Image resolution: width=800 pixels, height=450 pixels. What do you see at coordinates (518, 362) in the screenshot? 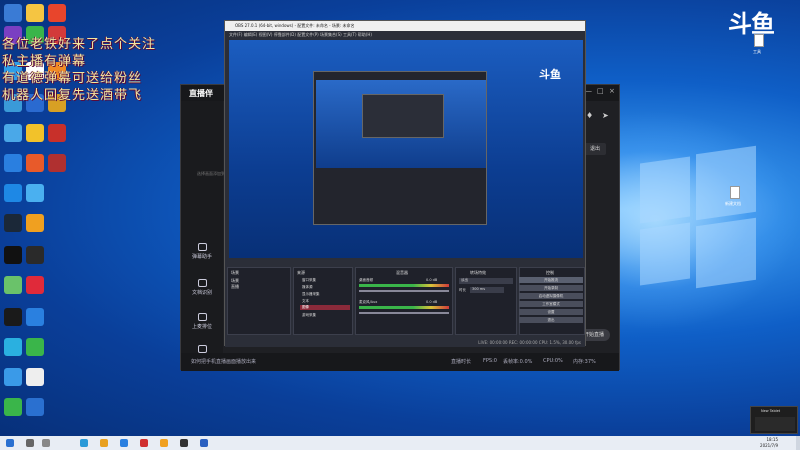
I see `status-drop: 丢帧率:0.0%` at bounding box center [518, 362].